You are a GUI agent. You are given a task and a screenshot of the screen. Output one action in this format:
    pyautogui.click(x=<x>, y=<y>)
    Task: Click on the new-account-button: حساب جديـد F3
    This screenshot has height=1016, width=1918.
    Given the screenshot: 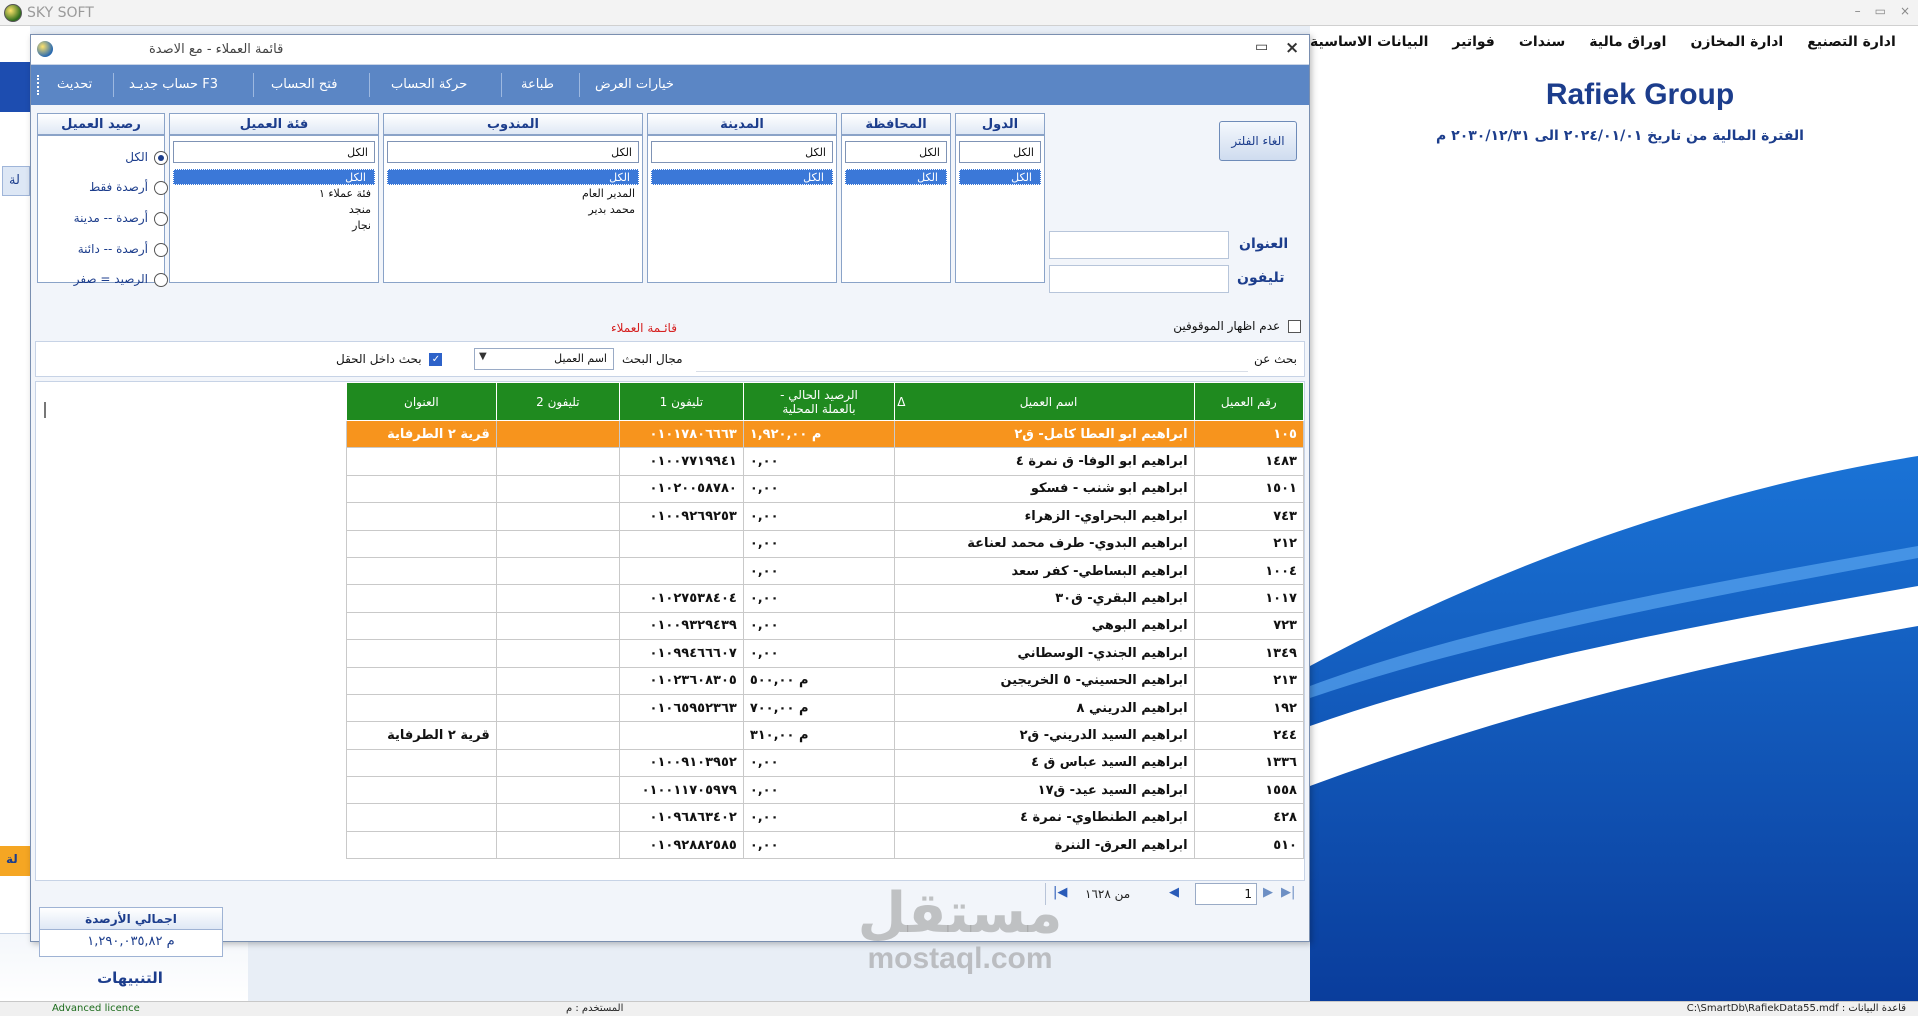 What is the action you would take?
    pyautogui.click(x=173, y=84)
    